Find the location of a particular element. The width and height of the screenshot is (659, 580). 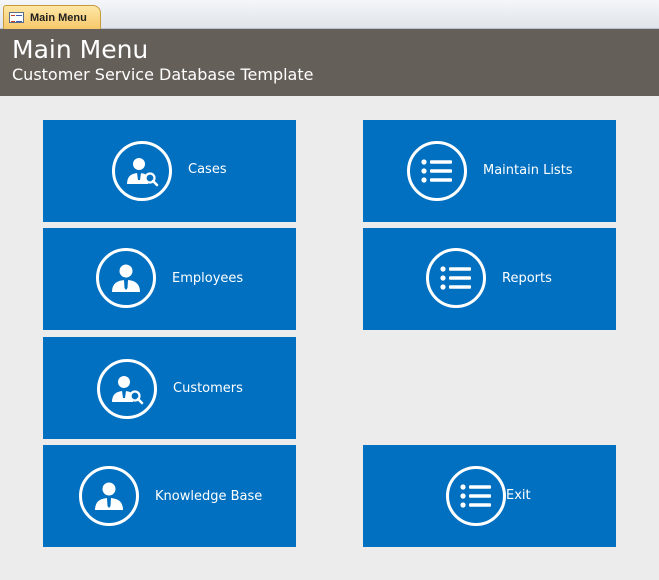

cases-label: Cases is located at coordinates (207, 169).